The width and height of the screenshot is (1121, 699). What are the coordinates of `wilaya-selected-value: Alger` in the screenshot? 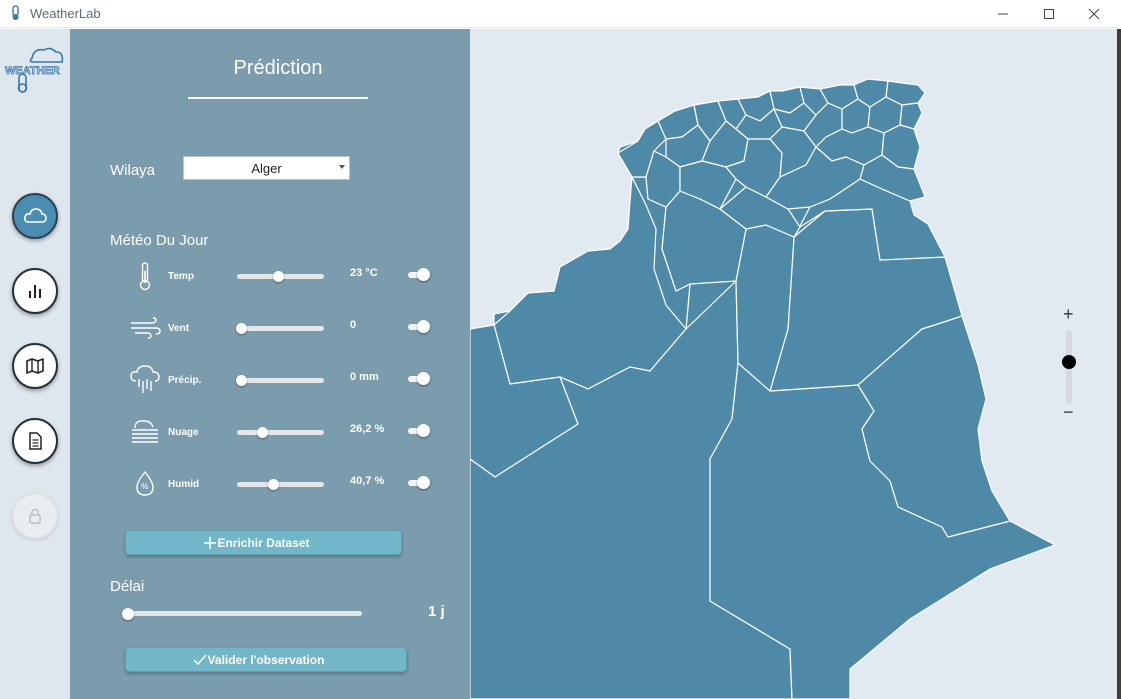 It's located at (266, 168).